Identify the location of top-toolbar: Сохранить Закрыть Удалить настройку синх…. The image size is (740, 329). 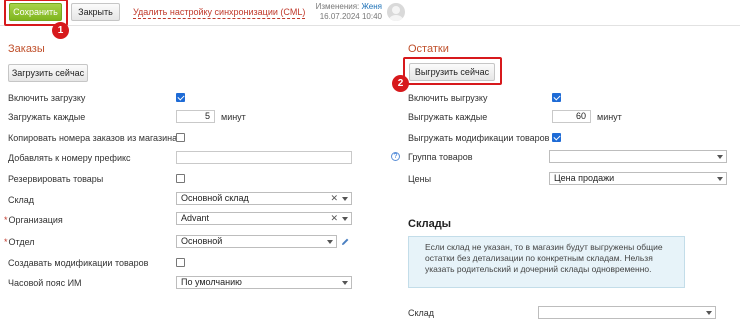
(370, 13).